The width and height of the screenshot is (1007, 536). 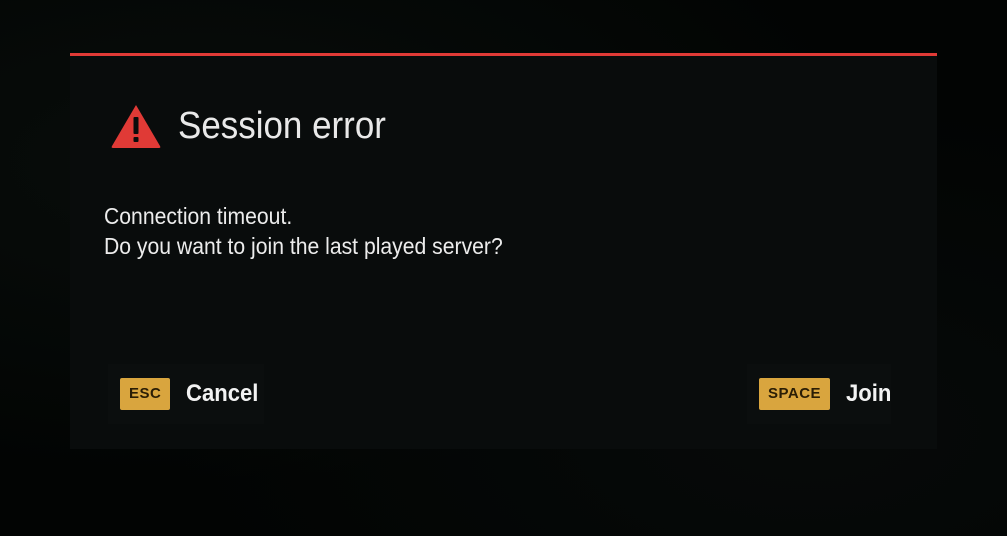 I want to click on esc-key-badge: ESC, so click(x=145, y=394).